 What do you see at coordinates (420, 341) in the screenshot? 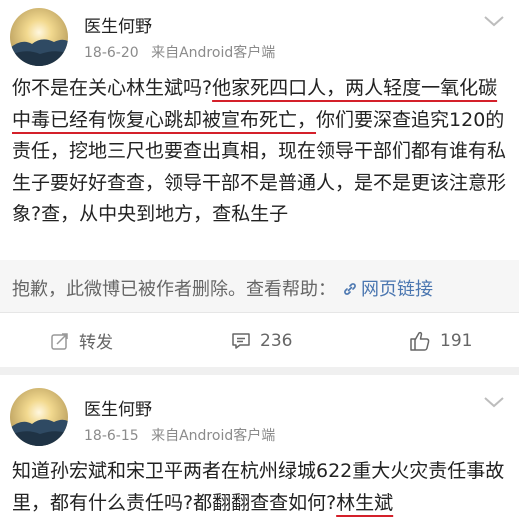
I see `thumbs-up-icon` at bounding box center [420, 341].